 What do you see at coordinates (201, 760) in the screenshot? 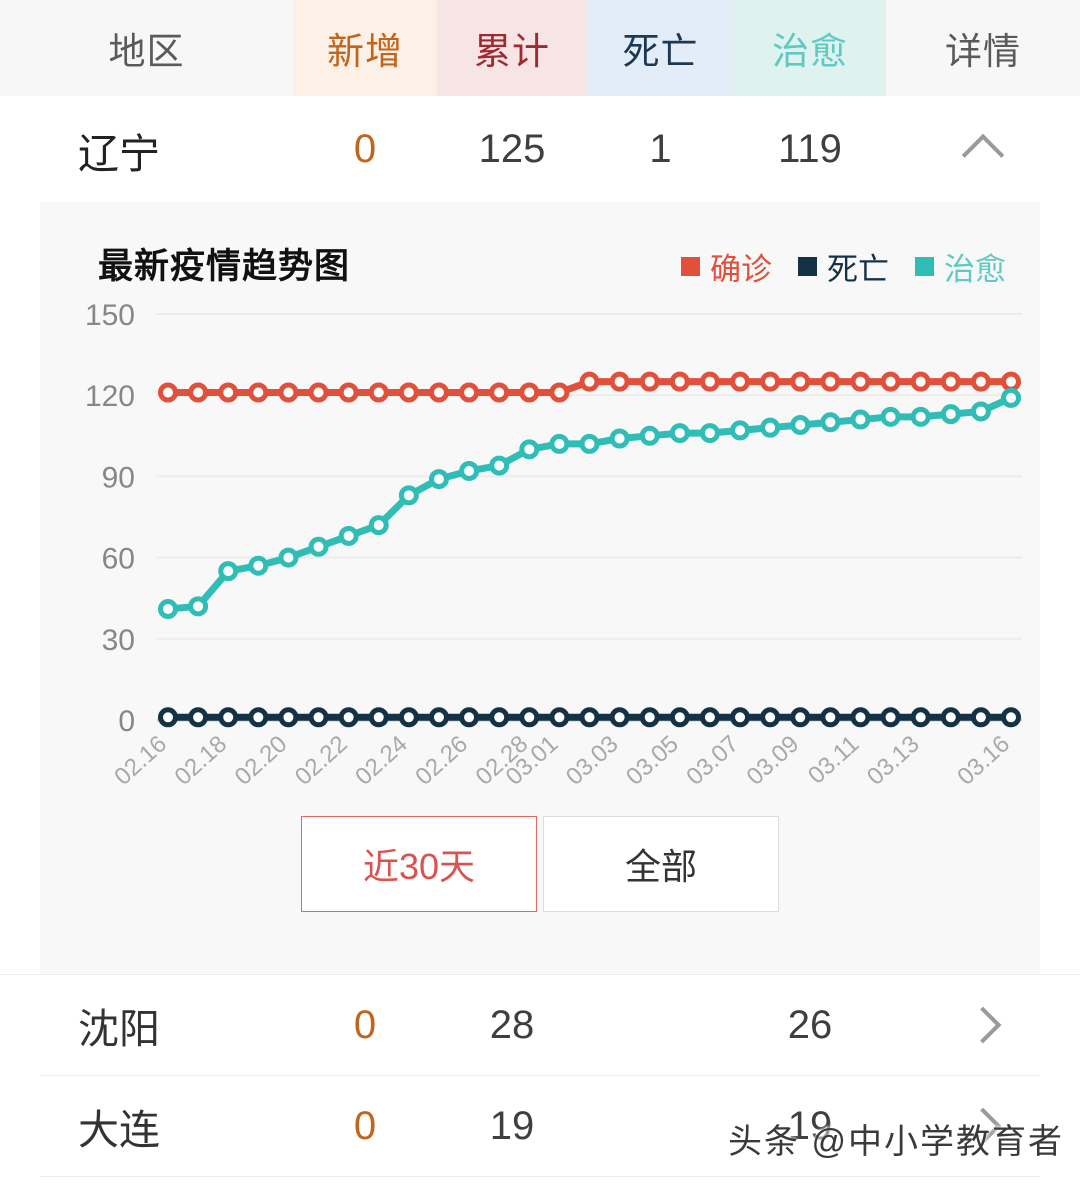
I see `svg-text: 02.18` at bounding box center [201, 760].